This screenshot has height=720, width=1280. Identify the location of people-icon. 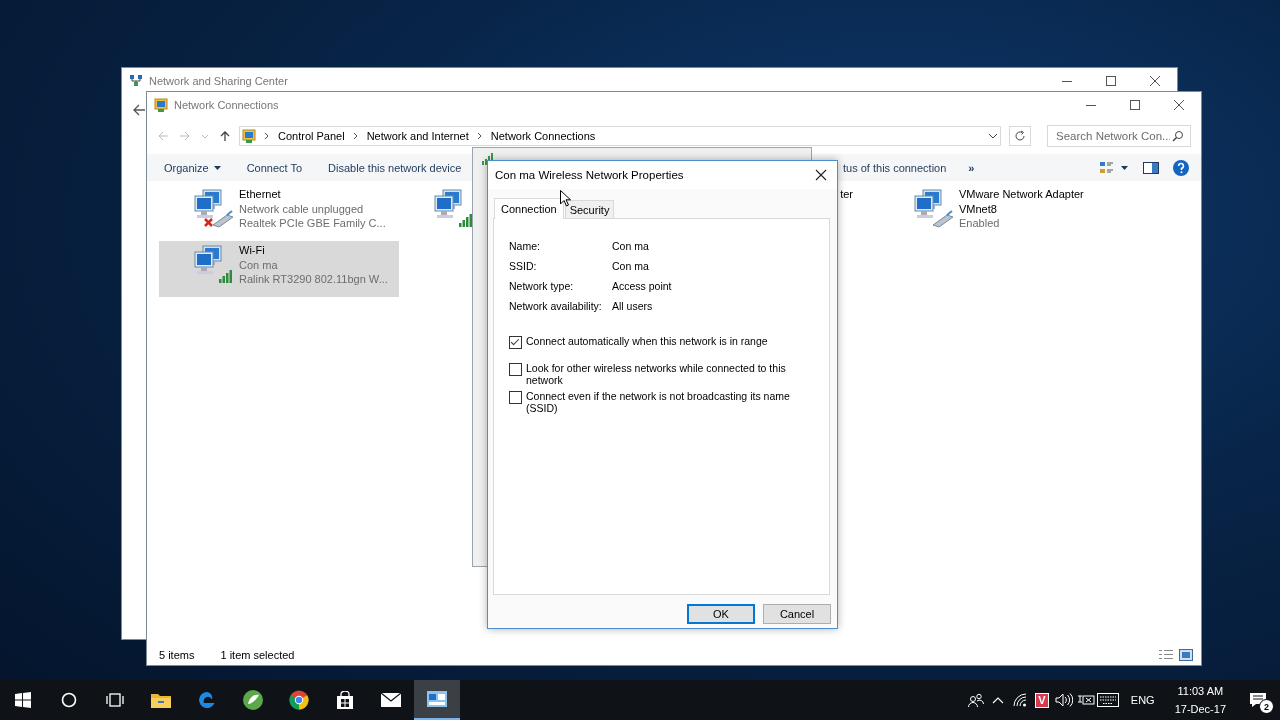
(975, 700).